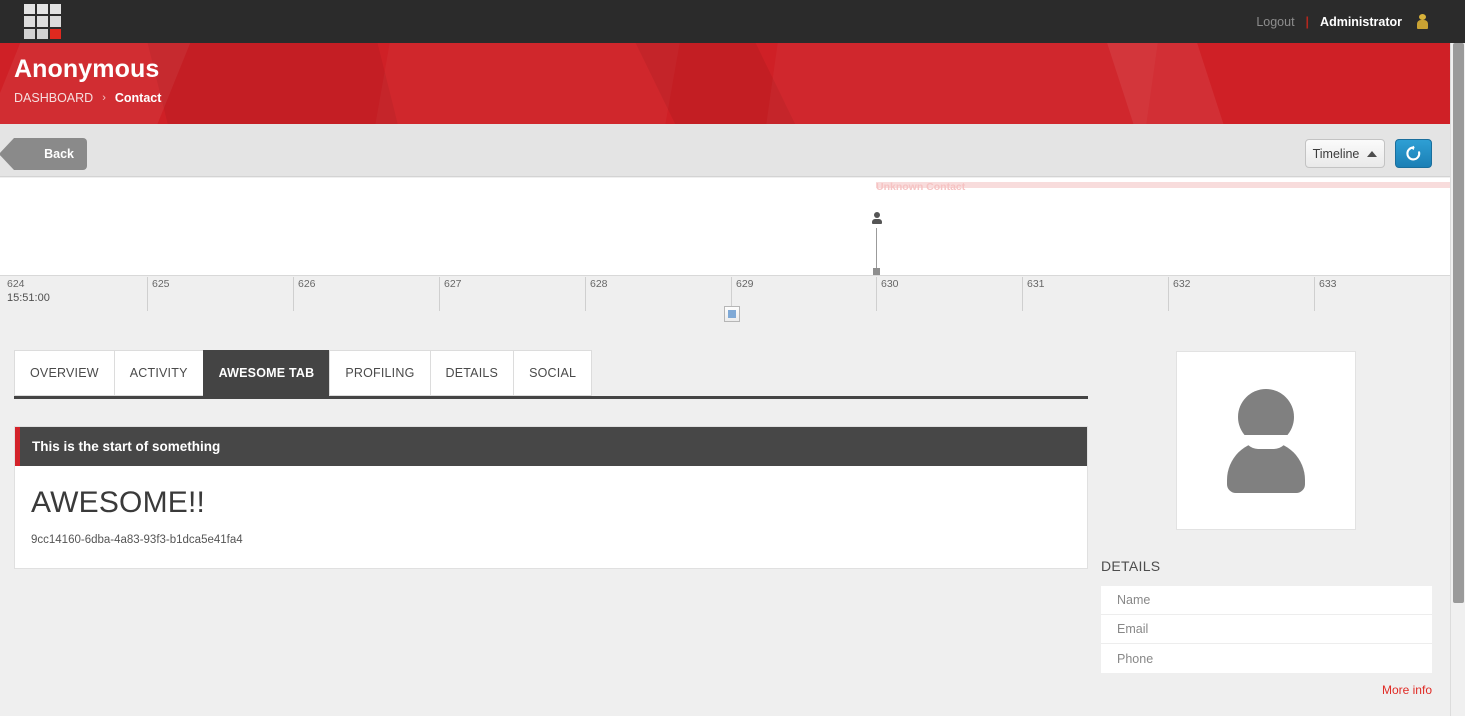  What do you see at coordinates (1179, 294) in the screenshot?
I see `timeline-tick: 632` at bounding box center [1179, 294].